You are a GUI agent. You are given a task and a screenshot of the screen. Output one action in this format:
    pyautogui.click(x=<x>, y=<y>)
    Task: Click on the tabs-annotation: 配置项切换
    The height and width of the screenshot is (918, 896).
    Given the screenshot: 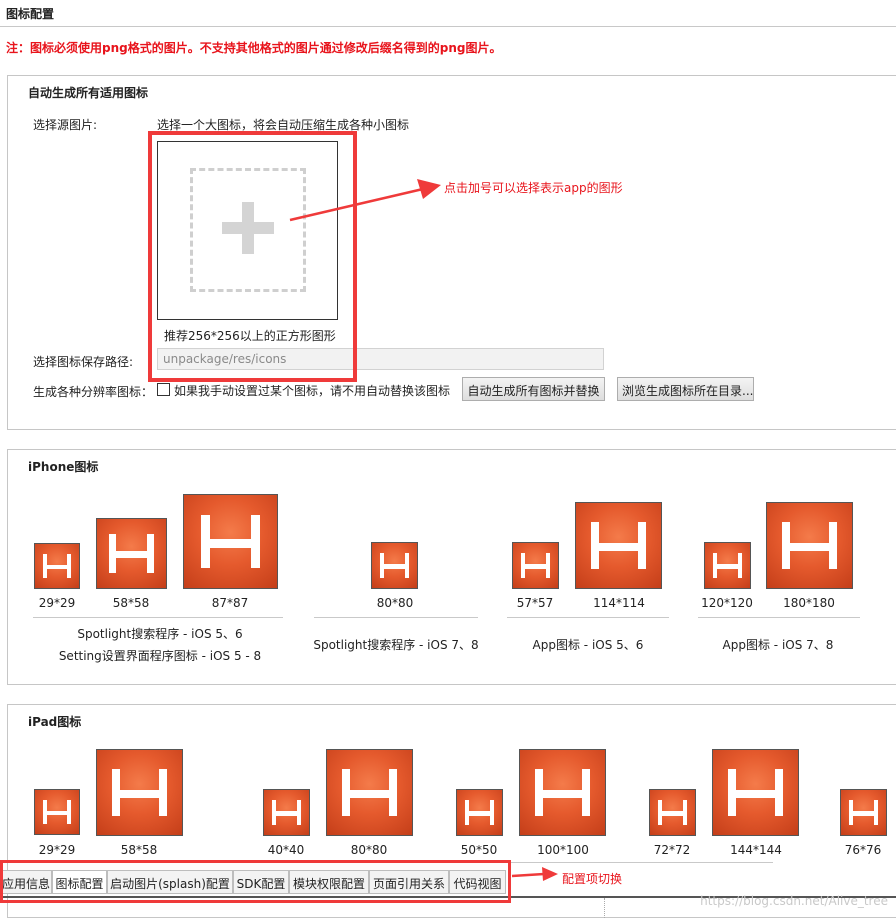 What is the action you would take?
    pyautogui.click(x=592, y=879)
    